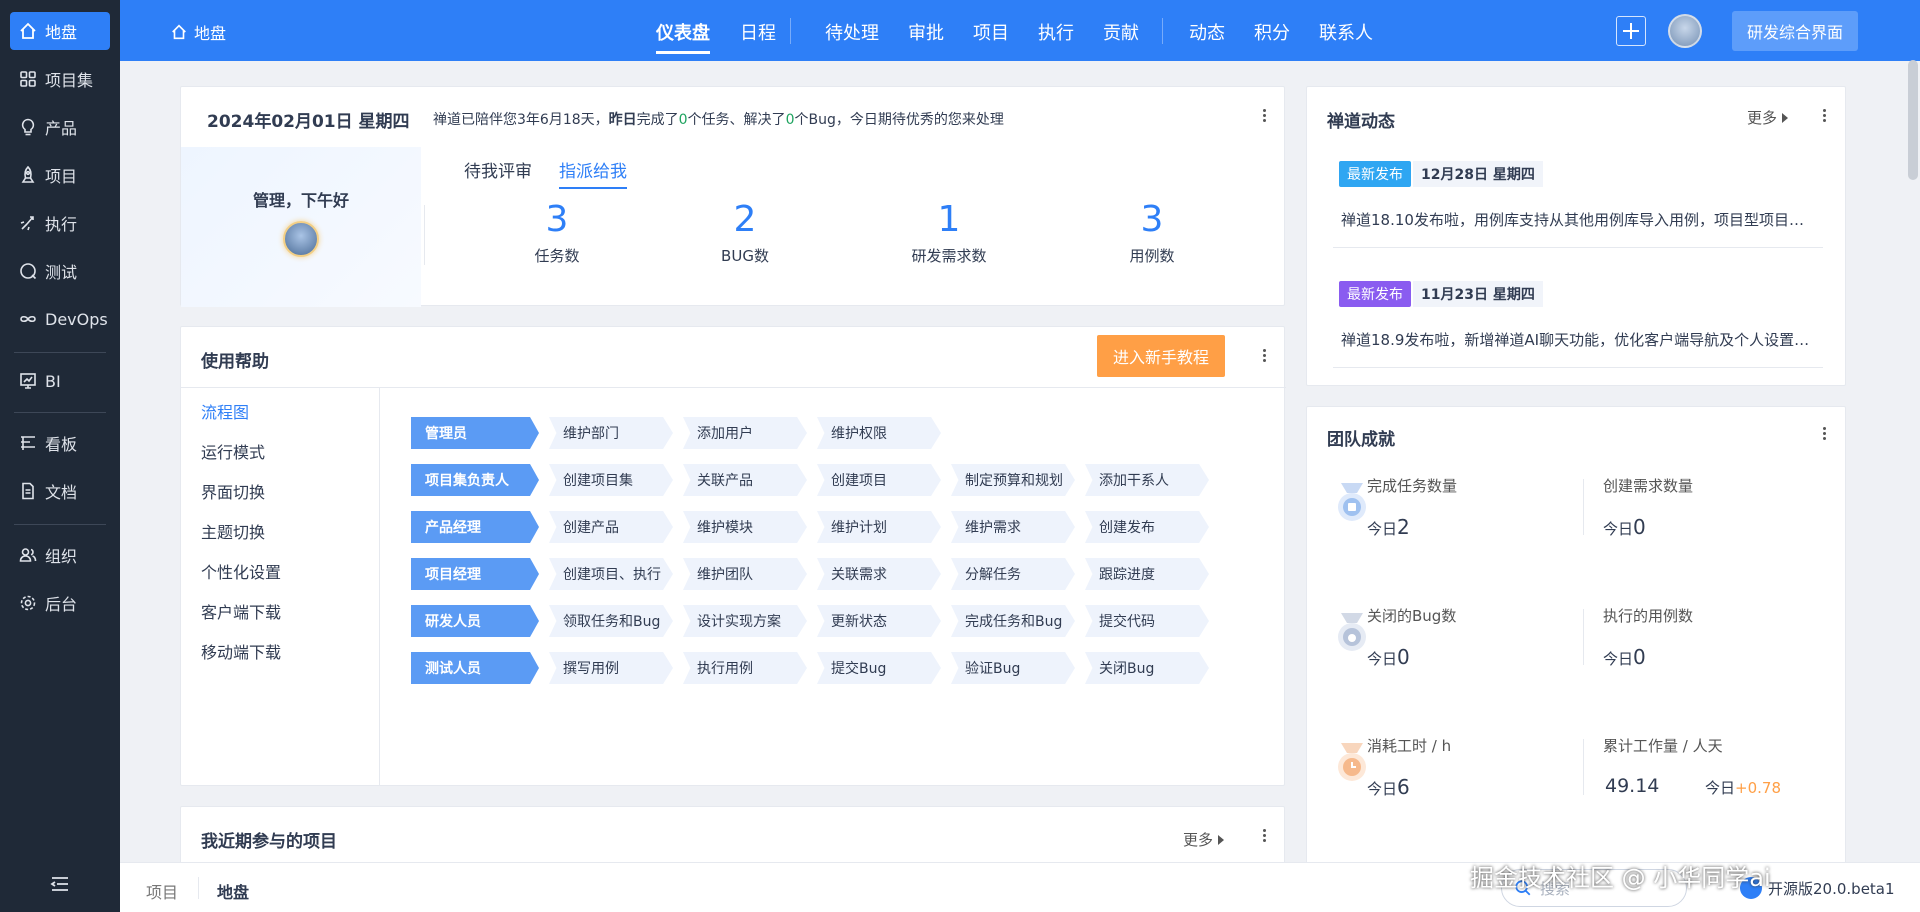 The height and width of the screenshot is (912, 1920). Describe the element at coordinates (1795, 31) in the screenshot. I see `rd-interface-button: 研发综合界面` at that location.